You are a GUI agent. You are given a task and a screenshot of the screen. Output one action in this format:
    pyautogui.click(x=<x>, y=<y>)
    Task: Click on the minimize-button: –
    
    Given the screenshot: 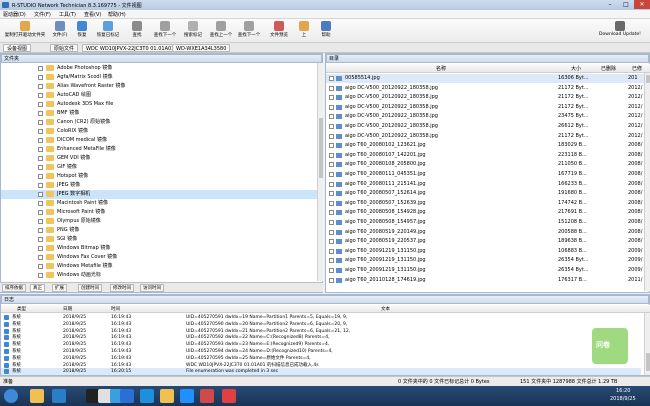 What is the action you would take?
    pyautogui.click(x=610, y=4)
    